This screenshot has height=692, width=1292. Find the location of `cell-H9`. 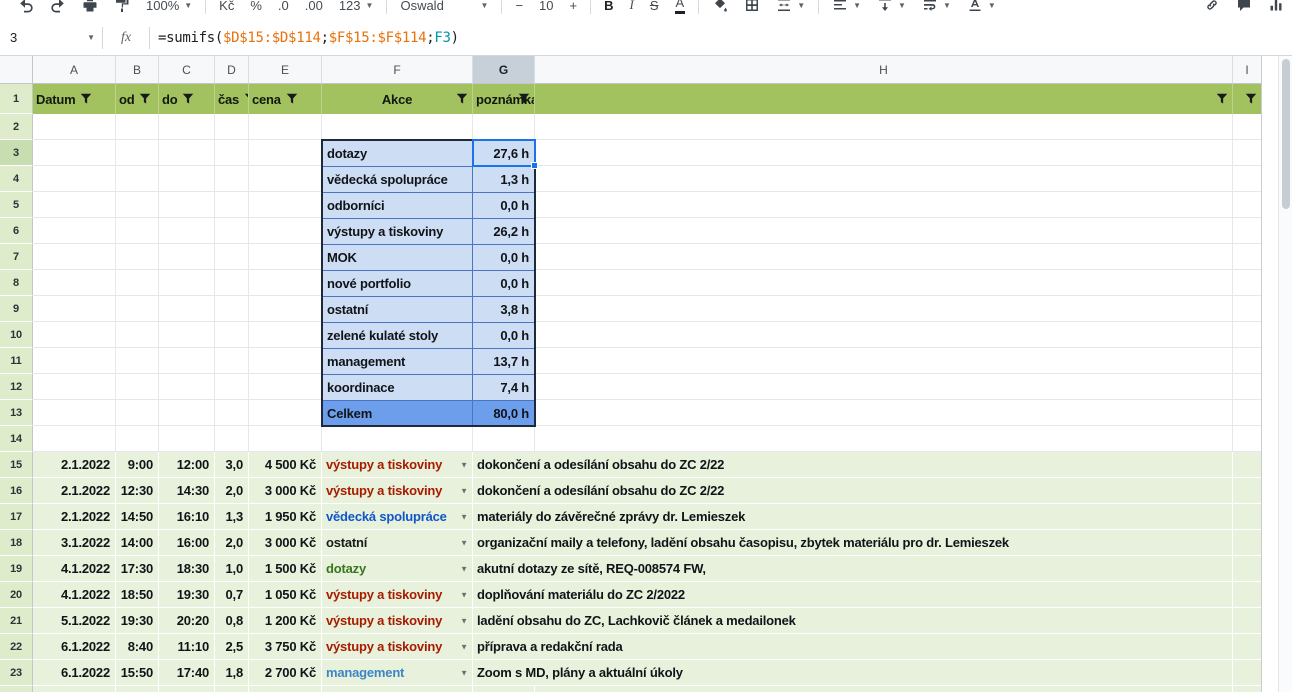

cell-H9 is located at coordinates (884, 309).